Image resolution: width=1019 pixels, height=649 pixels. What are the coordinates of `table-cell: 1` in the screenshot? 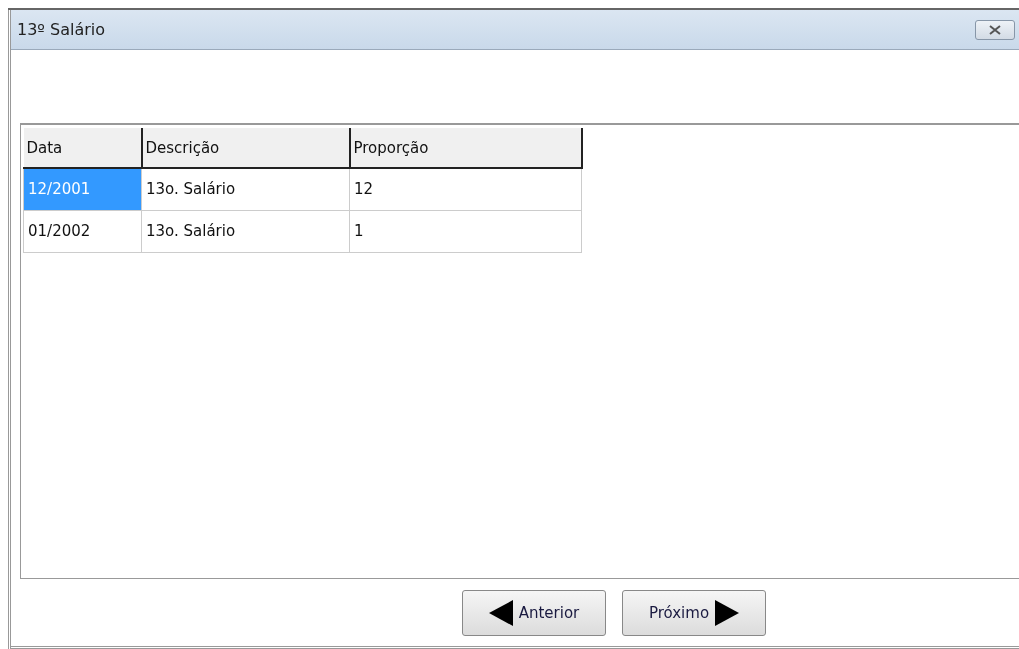 It's located at (465, 231).